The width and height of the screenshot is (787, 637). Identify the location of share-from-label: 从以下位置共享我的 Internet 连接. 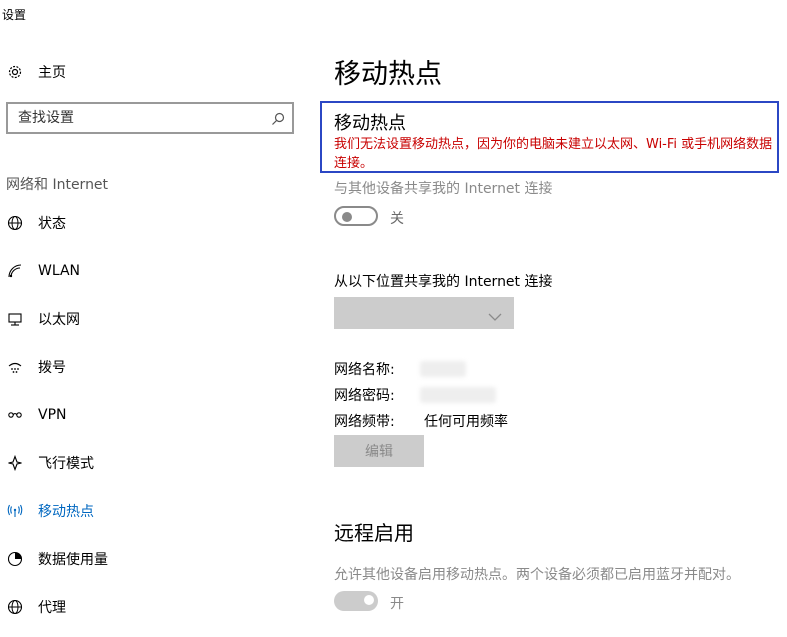
(443, 282).